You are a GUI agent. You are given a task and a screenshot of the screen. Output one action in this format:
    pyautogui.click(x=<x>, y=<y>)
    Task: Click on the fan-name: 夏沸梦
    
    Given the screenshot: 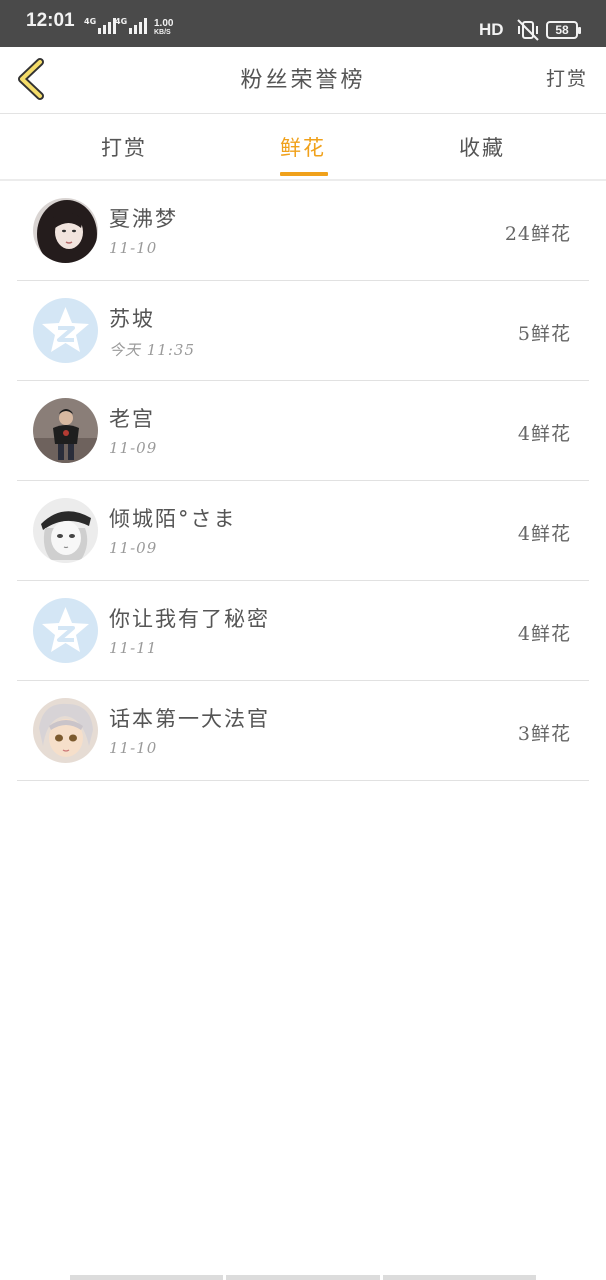 What is the action you would take?
    pyautogui.click(x=143, y=219)
    